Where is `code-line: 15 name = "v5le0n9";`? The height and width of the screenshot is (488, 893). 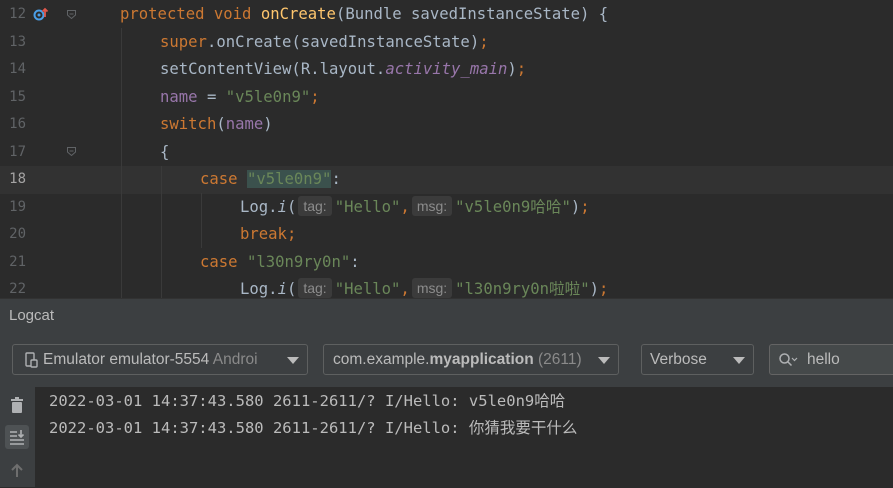 code-line: 15 name = "v5le0n9"; is located at coordinates (446, 98).